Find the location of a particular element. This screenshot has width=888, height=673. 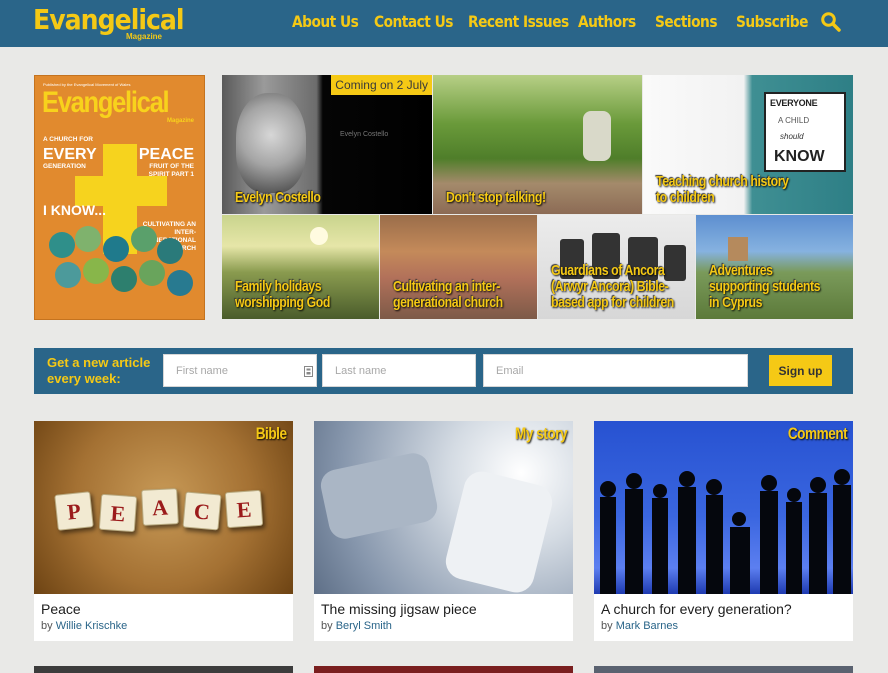

article-image: PEACE is located at coordinates (163, 507).